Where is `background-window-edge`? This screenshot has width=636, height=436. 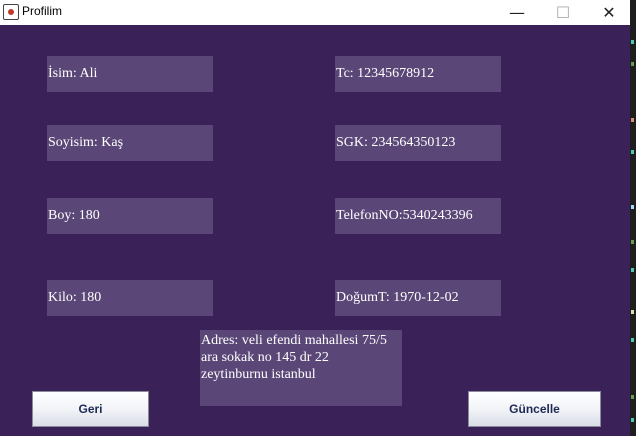
background-window-edge is located at coordinates (633, 218).